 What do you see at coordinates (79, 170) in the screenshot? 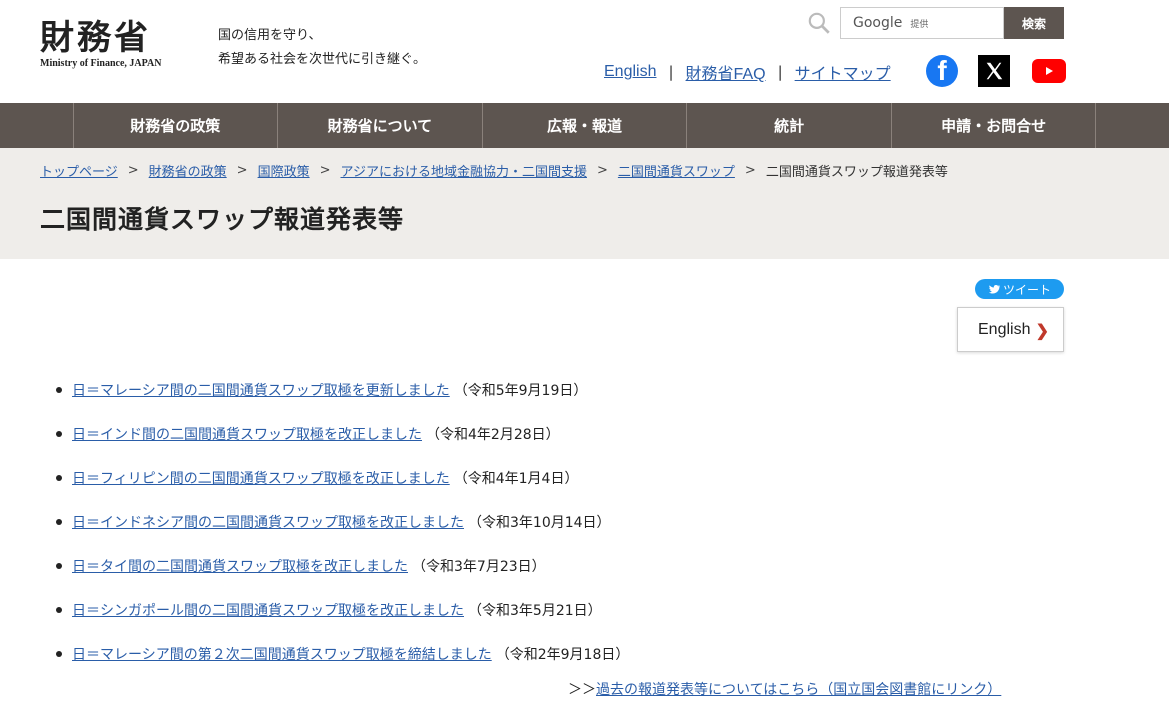
I see `breadcrumb-top: トップページ` at bounding box center [79, 170].